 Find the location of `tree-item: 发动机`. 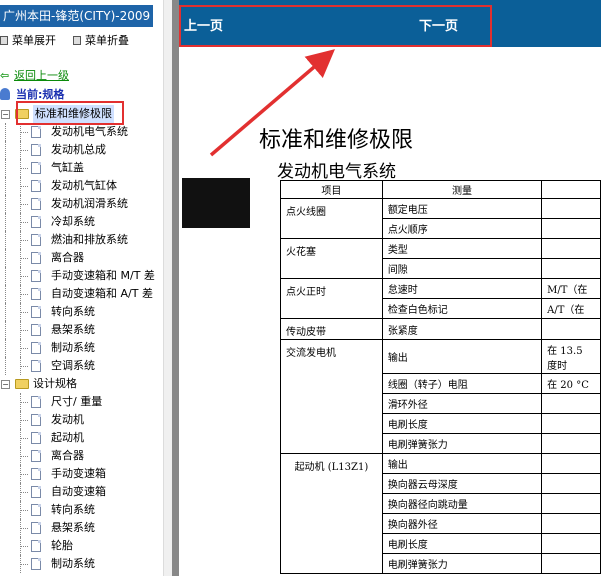

tree-item: 发动机 is located at coordinates (81, 420).